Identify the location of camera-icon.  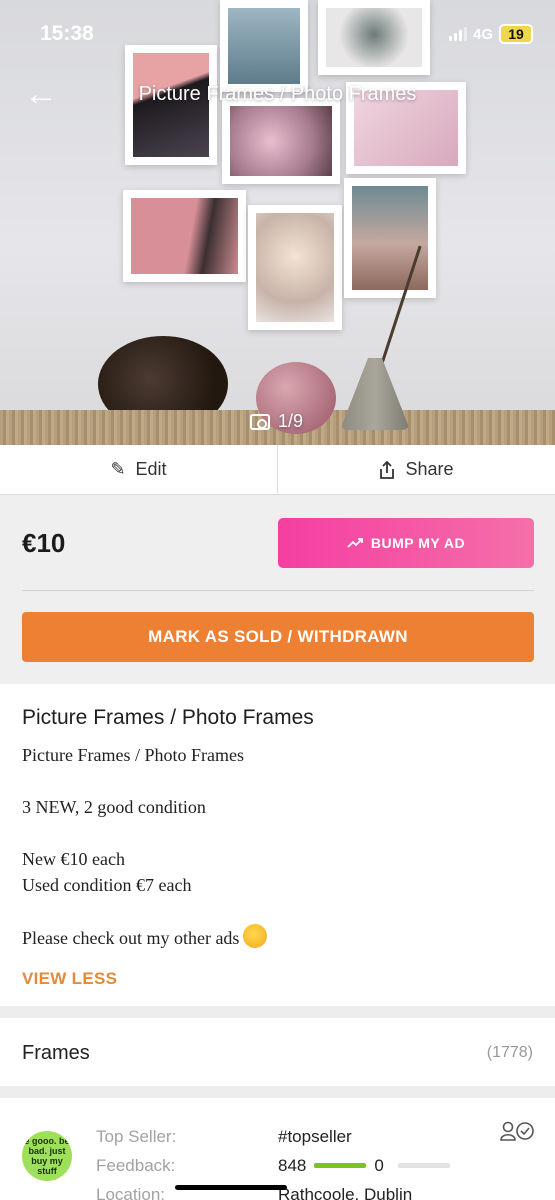
(260, 421).